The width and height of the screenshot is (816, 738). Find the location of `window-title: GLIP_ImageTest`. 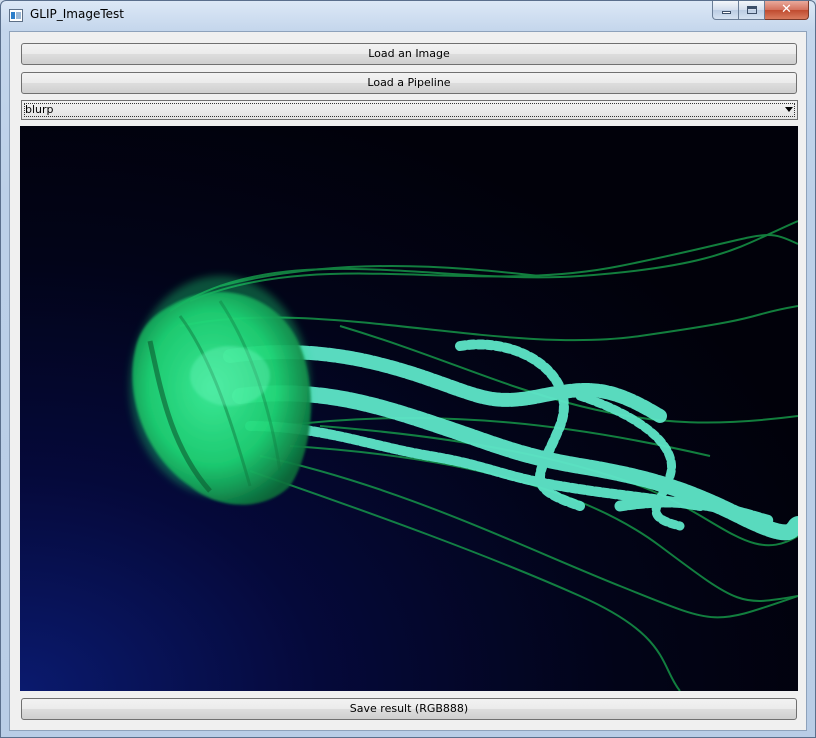

window-title: GLIP_ImageTest is located at coordinates (77, 14).